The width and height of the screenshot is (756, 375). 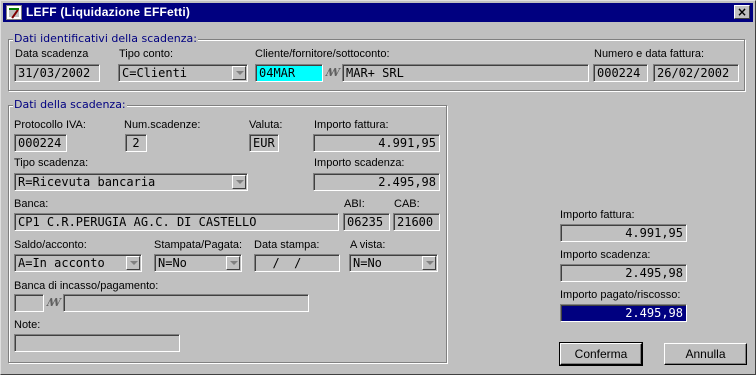 What do you see at coordinates (50, 245) in the screenshot?
I see `saldo-acconto-label: Saldo/acconto:` at bounding box center [50, 245].